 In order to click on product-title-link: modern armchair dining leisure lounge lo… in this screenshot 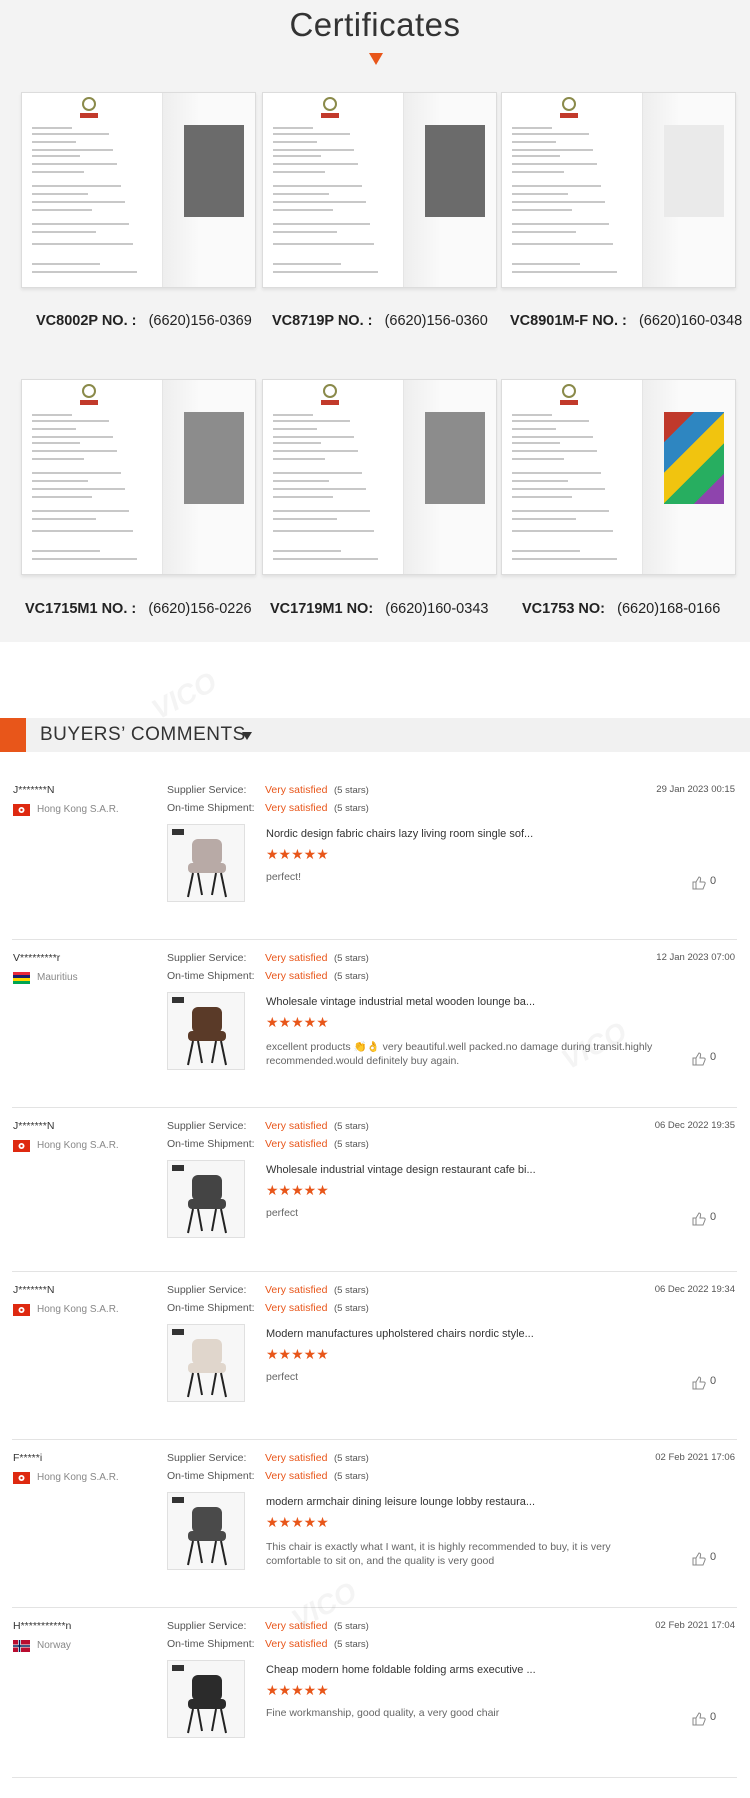, I will do `click(400, 1502)`.